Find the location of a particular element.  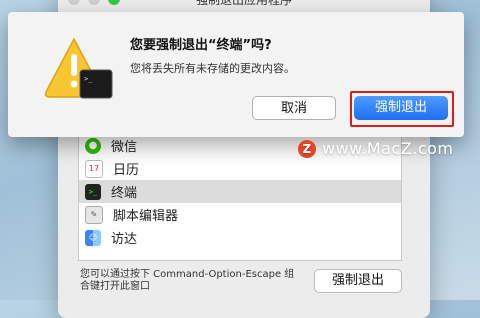

watermark-logo-icon: Z is located at coordinates (307, 148).